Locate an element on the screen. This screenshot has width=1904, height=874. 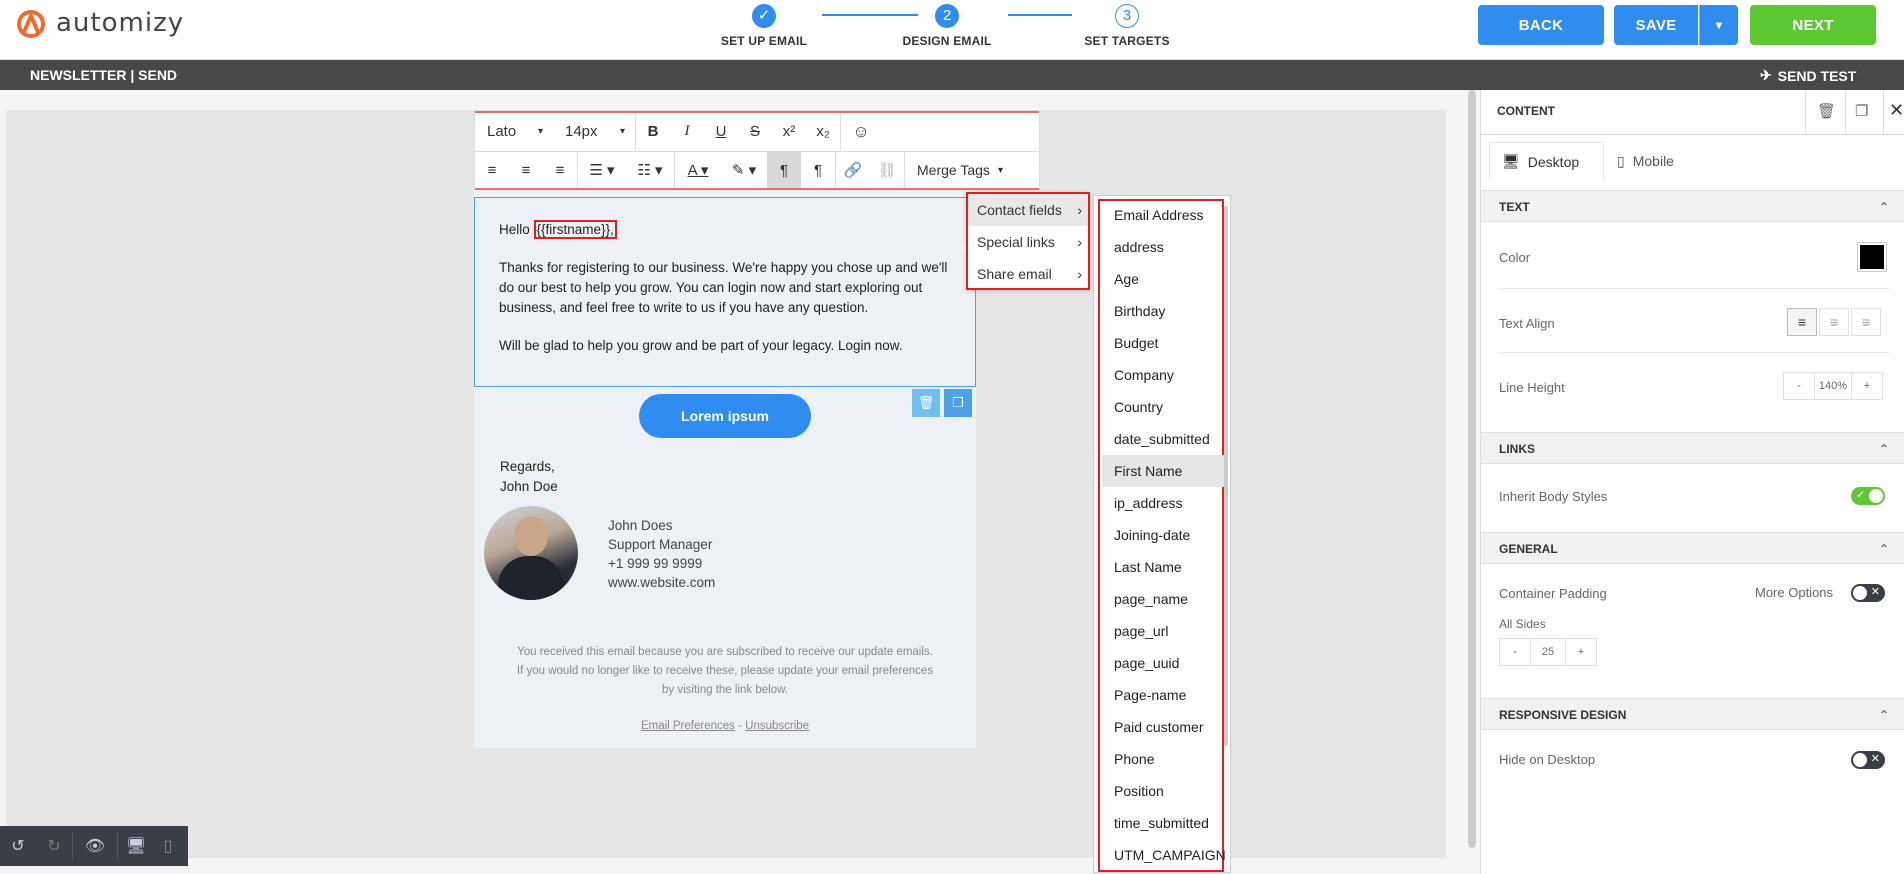
next-button: NEXT is located at coordinates (1813, 25).